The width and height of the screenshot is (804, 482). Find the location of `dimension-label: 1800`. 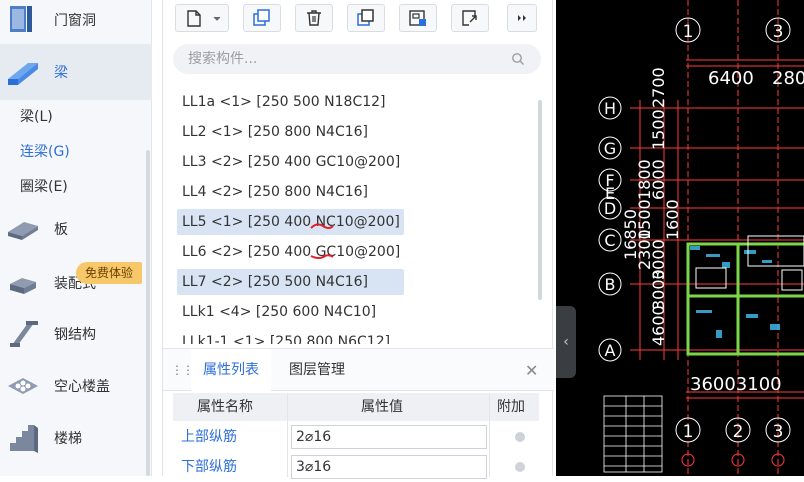

dimension-label: 1800 is located at coordinates (644, 179).